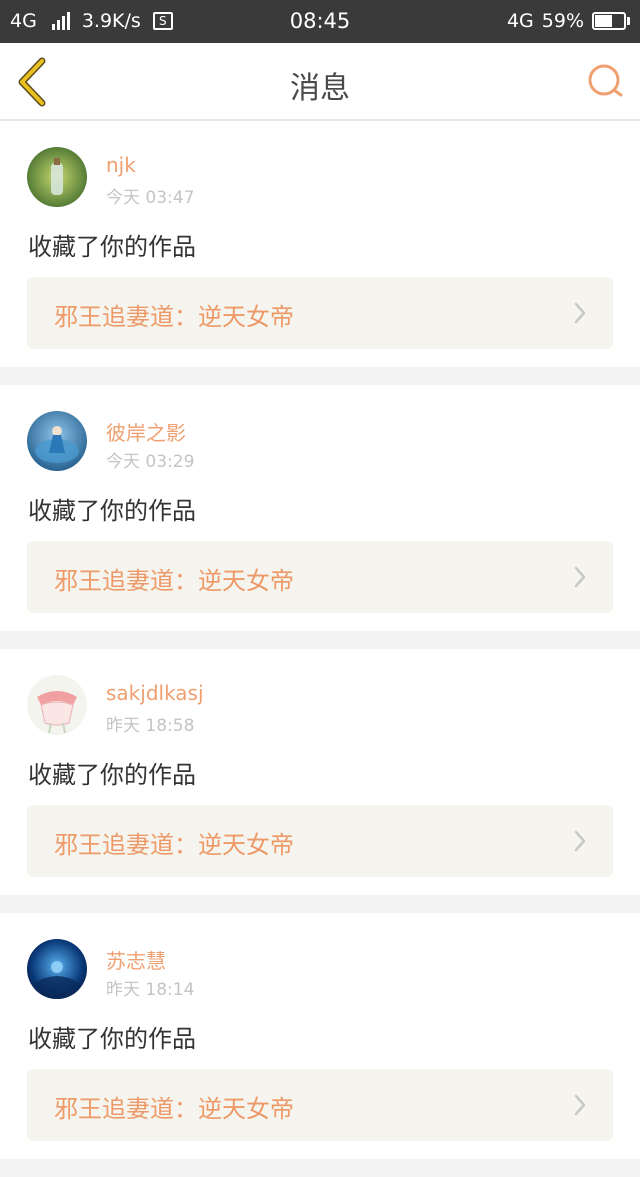 The height and width of the screenshot is (1177, 640). What do you see at coordinates (150, 726) in the screenshot?
I see `message-time: 昨天 18:58` at bounding box center [150, 726].